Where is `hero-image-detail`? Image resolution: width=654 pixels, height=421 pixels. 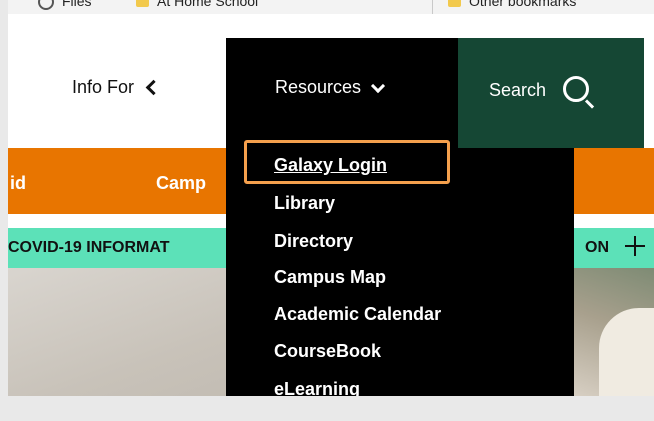 hero-image-detail is located at coordinates (614, 332).